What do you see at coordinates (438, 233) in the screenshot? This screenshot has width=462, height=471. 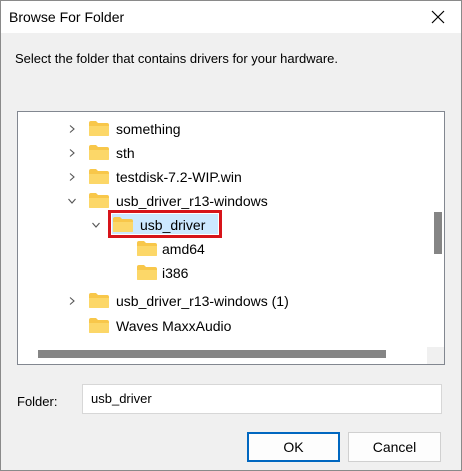 I see `vertical-scrollbar-thumb` at bounding box center [438, 233].